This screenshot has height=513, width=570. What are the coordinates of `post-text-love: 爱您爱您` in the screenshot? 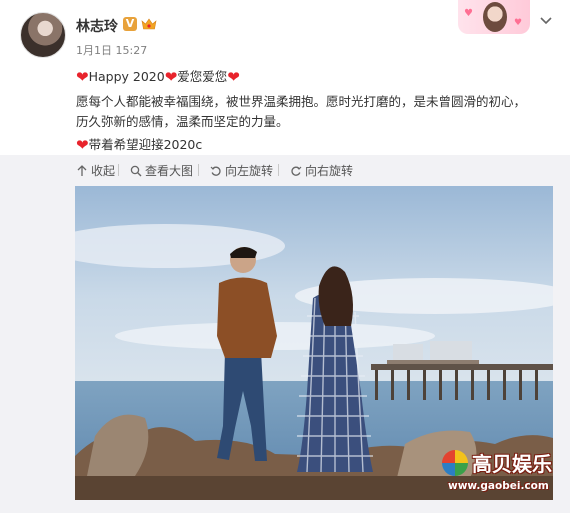 It's located at (202, 76).